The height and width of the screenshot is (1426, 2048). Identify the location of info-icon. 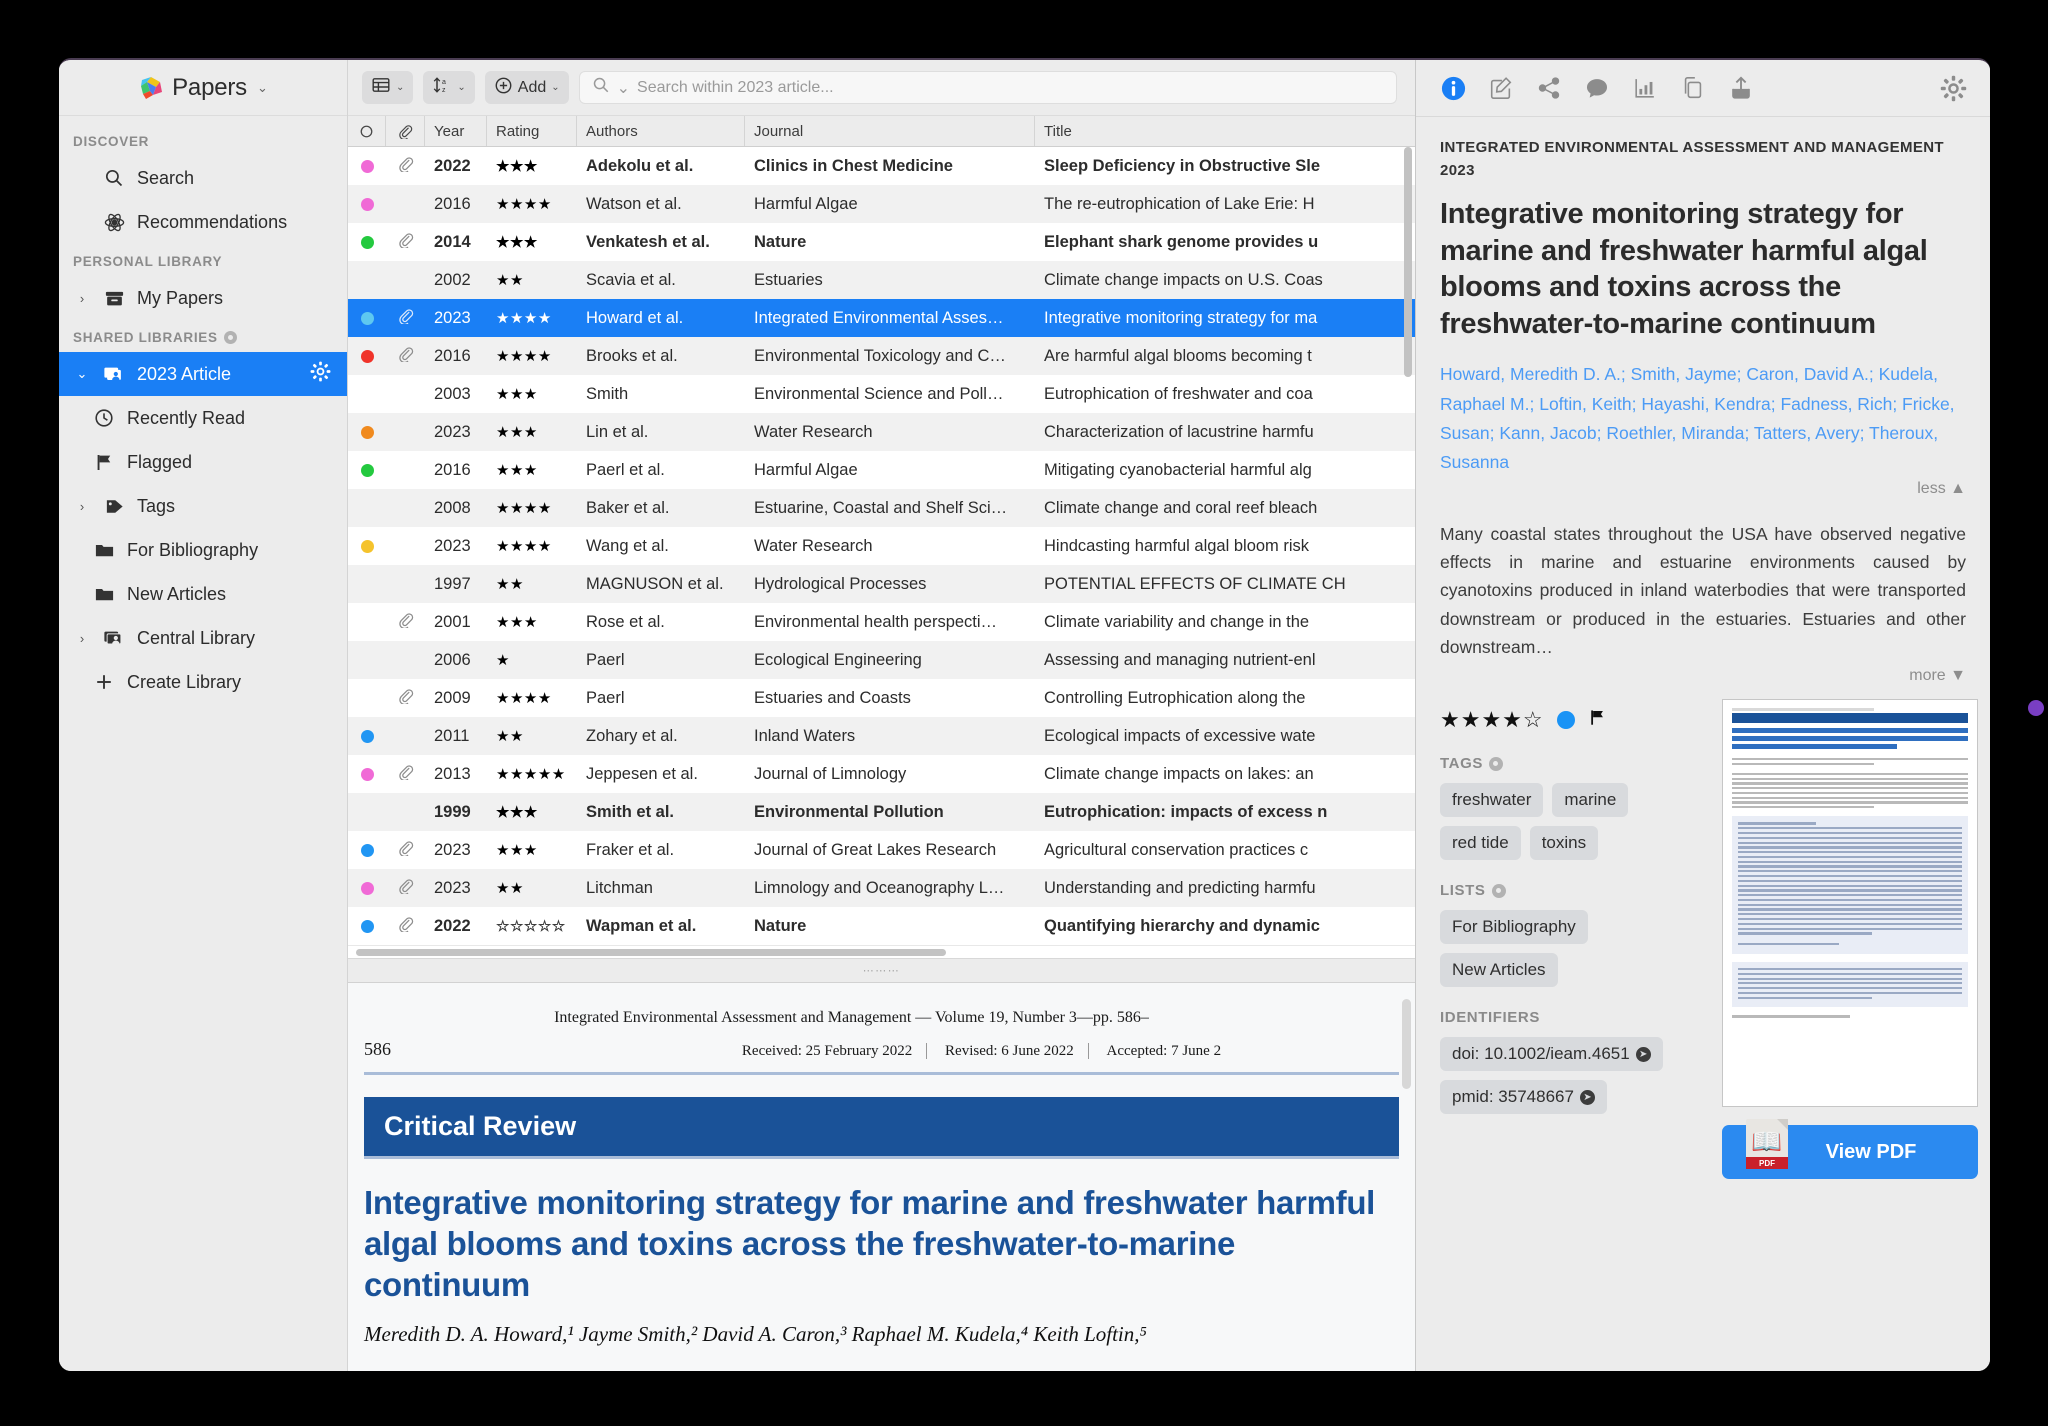
(1453, 88).